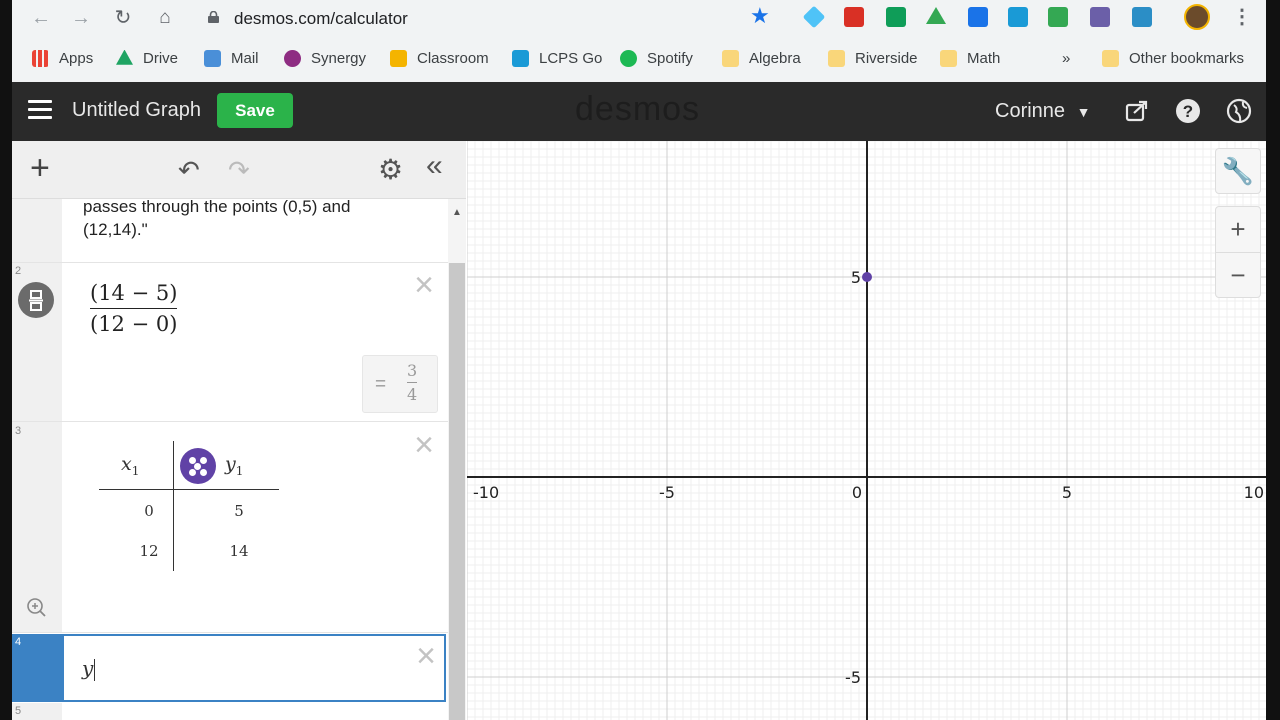  What do you see at coordinates (412, 370) in the screenshot?
I see `result-numerator: 3` at bounding box center [412, 370].